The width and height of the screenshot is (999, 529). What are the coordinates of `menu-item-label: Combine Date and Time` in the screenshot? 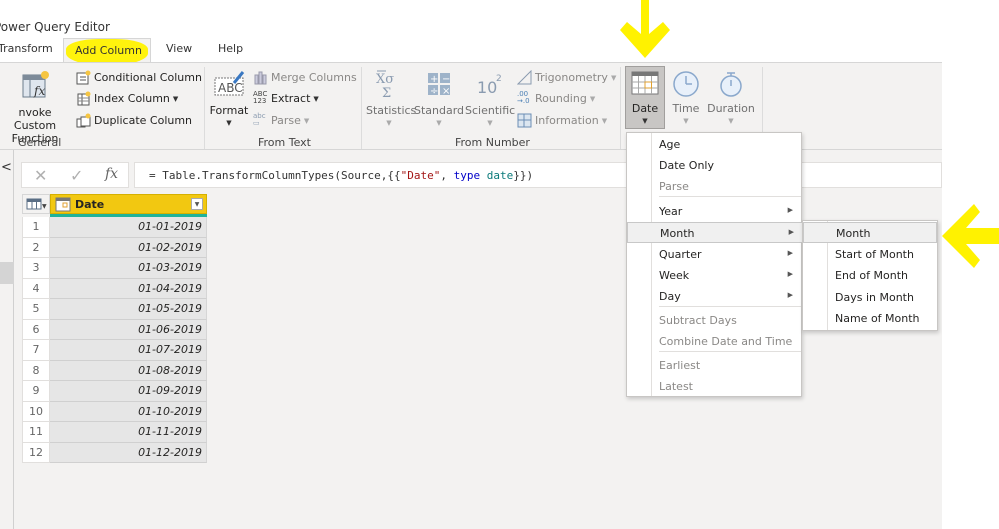 It's located at (726, 341).